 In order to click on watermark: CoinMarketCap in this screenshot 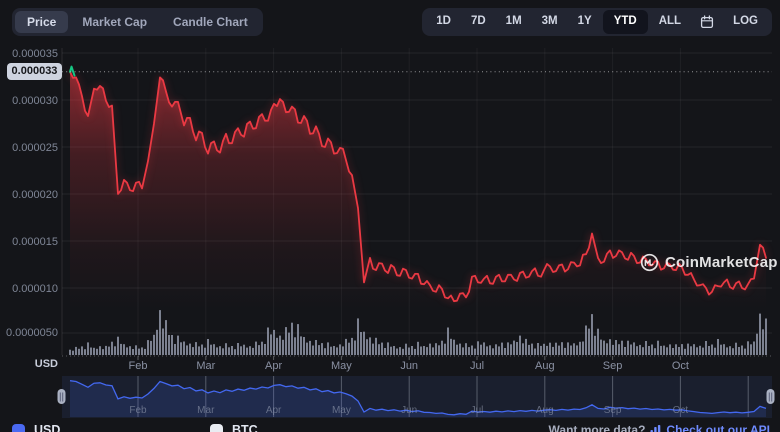, I will do `click(709, 262)`.